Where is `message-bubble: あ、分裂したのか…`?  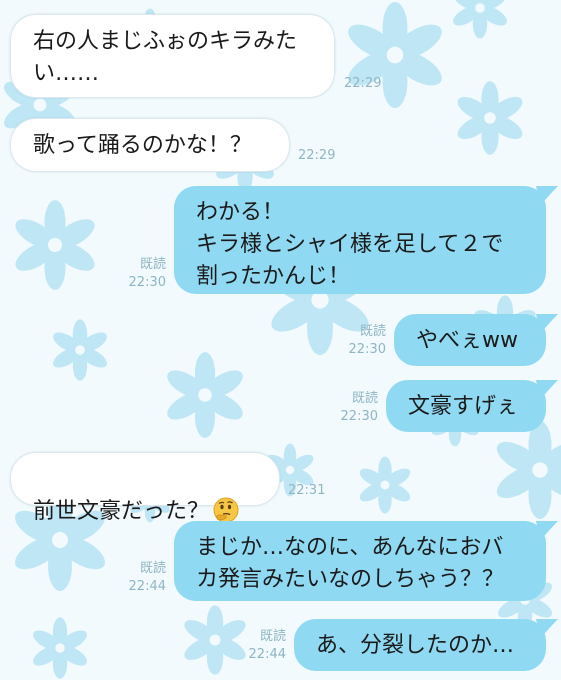
message-bubble: あ、分裂したのか… is located at coordinates (420, 645).